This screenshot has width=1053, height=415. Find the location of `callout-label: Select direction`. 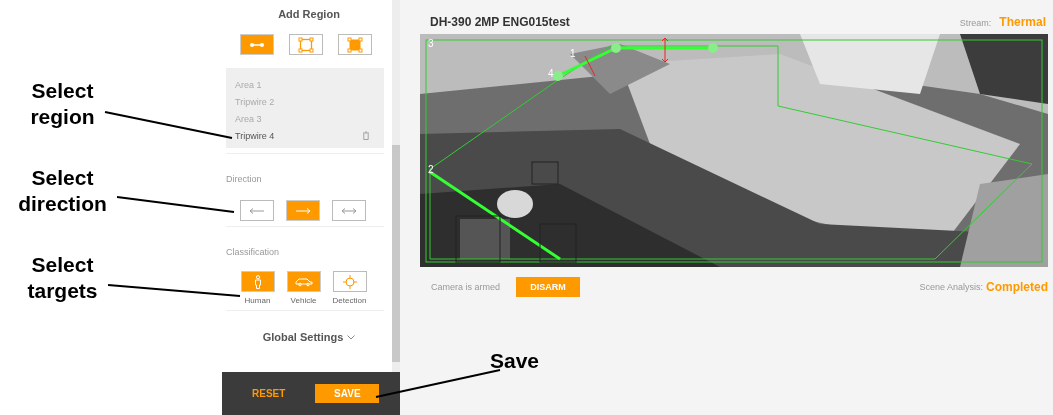

callout-label: Select direction is located at coordinates (62, 191).